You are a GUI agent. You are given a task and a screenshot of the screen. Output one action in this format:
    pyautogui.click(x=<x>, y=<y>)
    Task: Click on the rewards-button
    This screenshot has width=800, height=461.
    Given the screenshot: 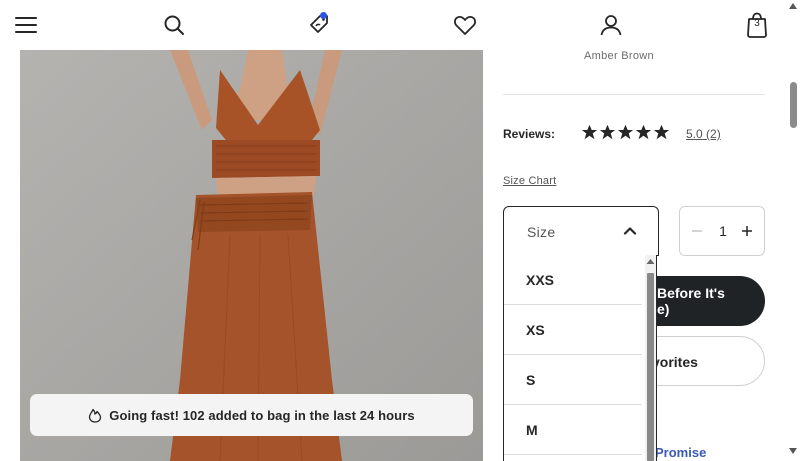 What is the action you would take?
    pyautogui.click(x=319, y=25)
    